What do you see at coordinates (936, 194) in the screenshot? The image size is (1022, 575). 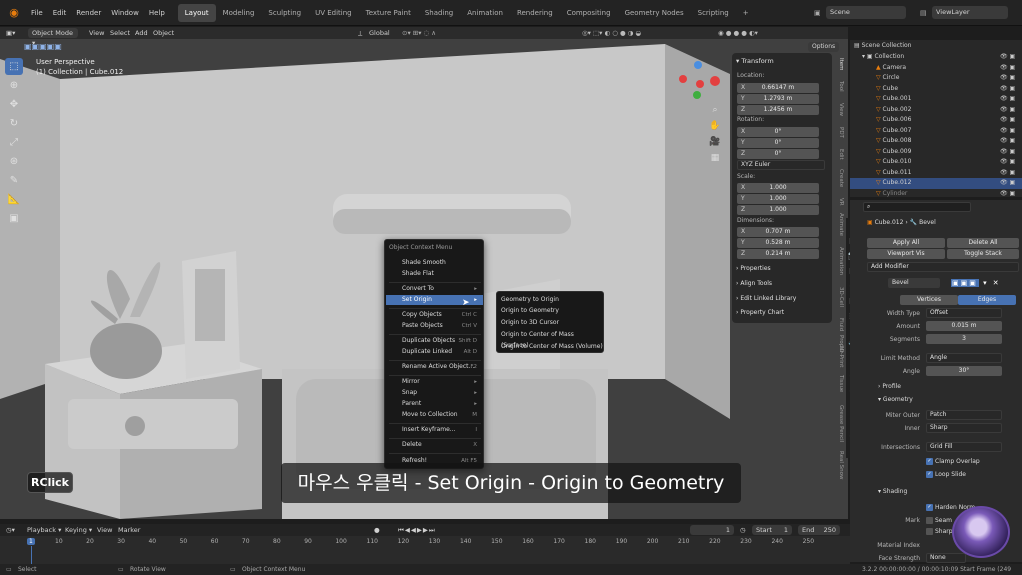 I see `outliner-row-cylinder: ▽ Cylinder` at bounding box center [936, 194].